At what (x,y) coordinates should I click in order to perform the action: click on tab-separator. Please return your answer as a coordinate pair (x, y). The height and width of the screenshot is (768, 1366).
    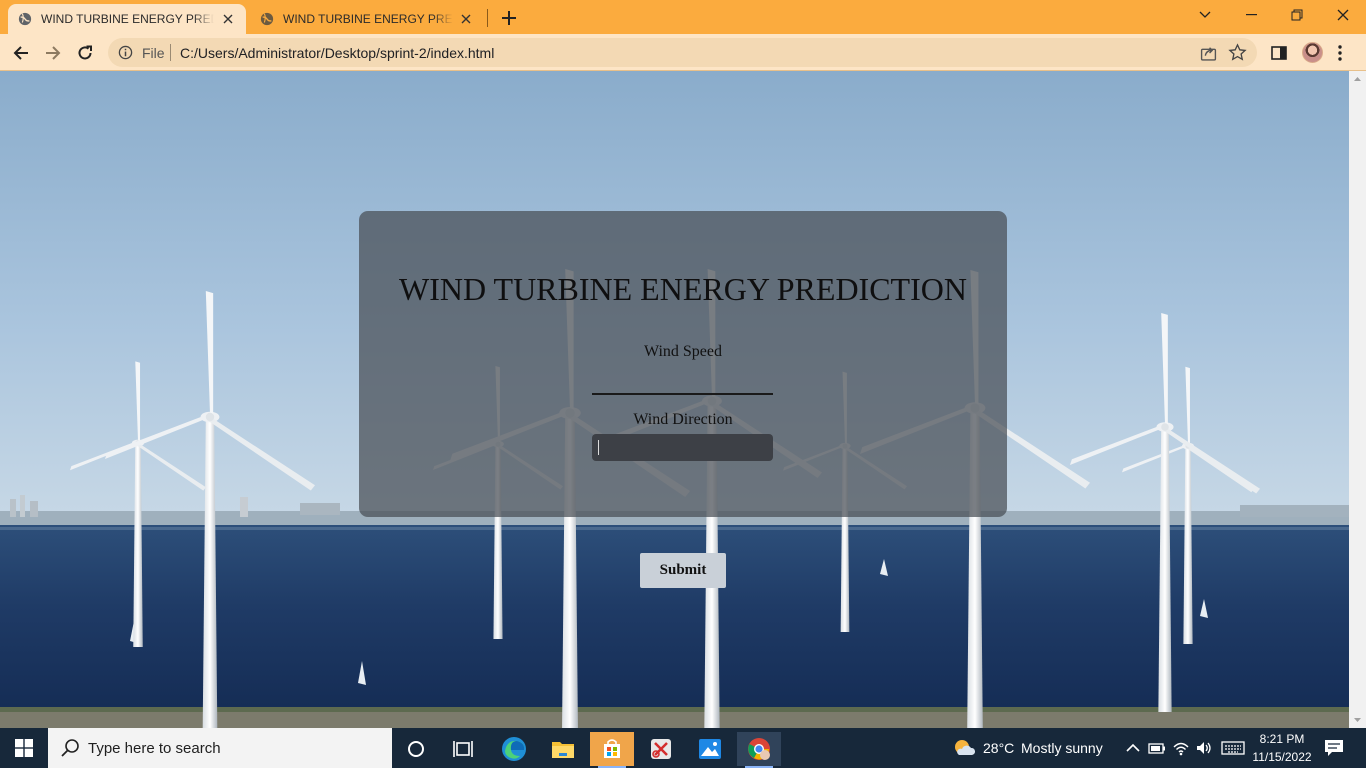
    Looking at the image, I should click on (487, 18).